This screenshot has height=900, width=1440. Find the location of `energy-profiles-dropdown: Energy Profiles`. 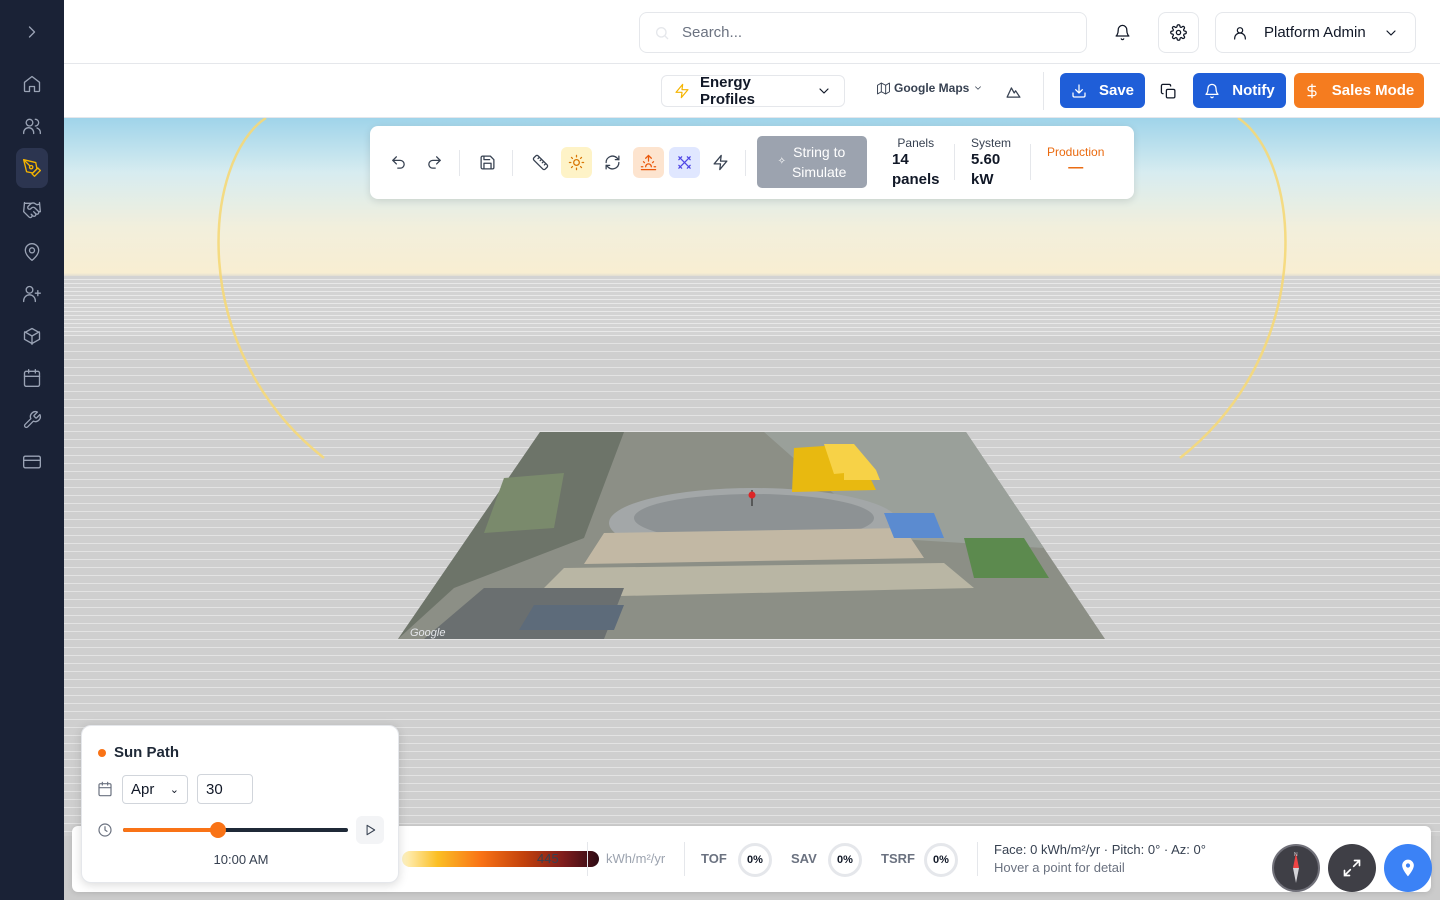

energy-profiles-dropdown: Energy Profiles is located at coordinates (753, 91).